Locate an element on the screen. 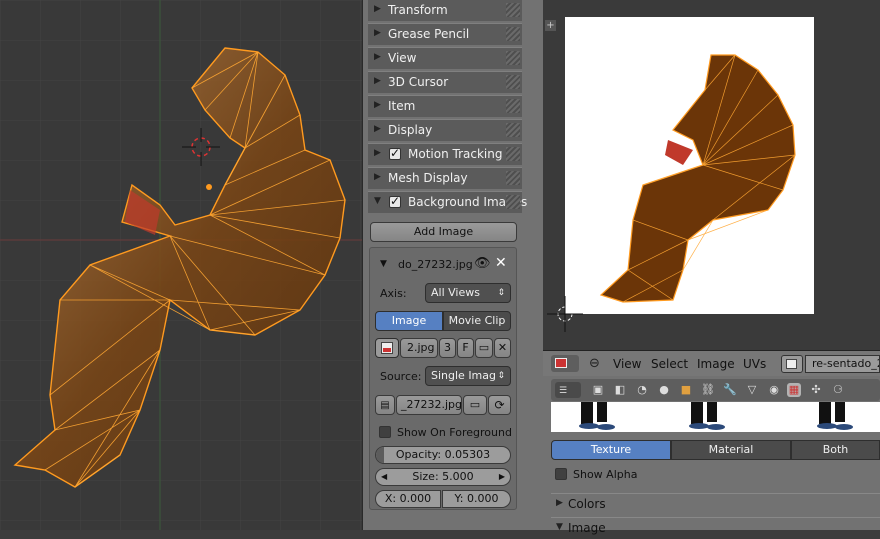 The width and height of the screenshot is (880, 539). image-name-field: 2.jpg is located at coordinates (419, 348).